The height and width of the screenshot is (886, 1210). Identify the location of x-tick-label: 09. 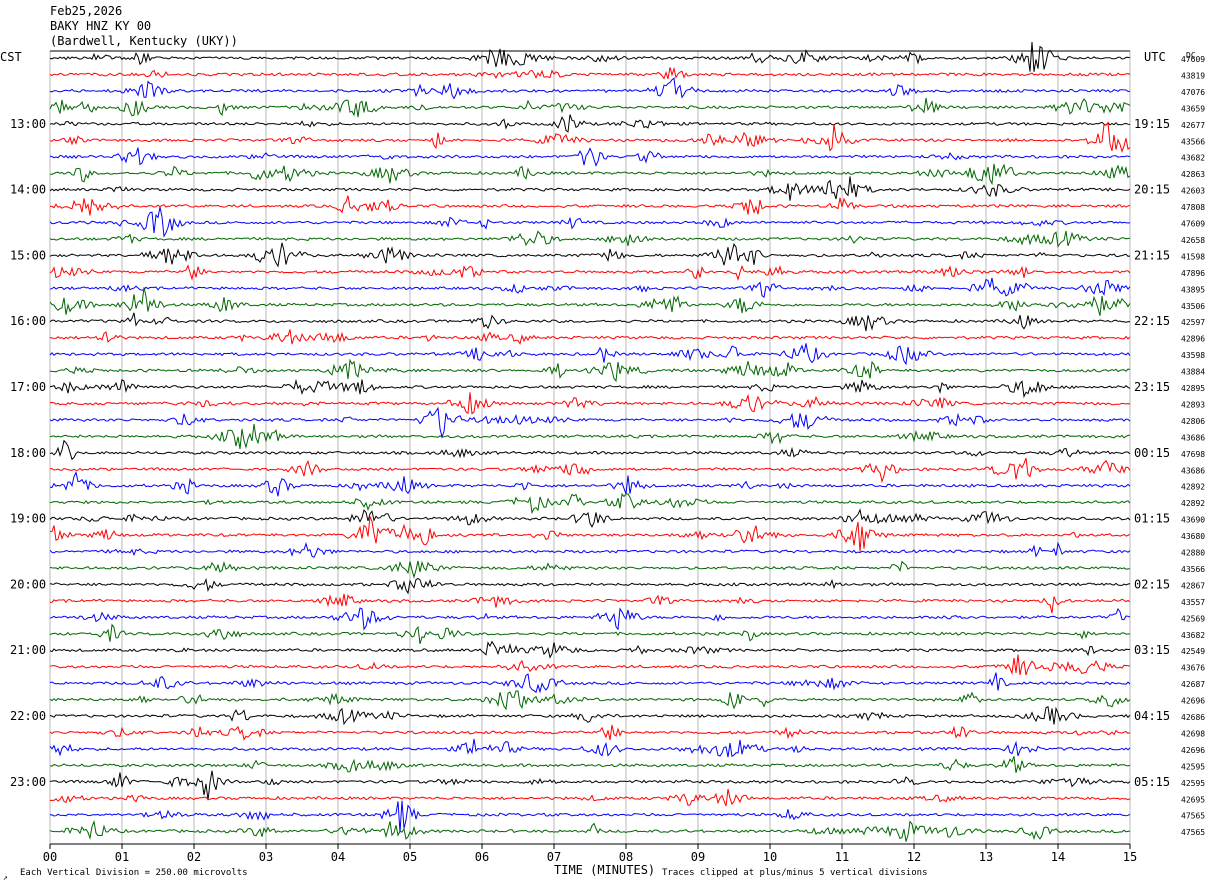
(698, 857).